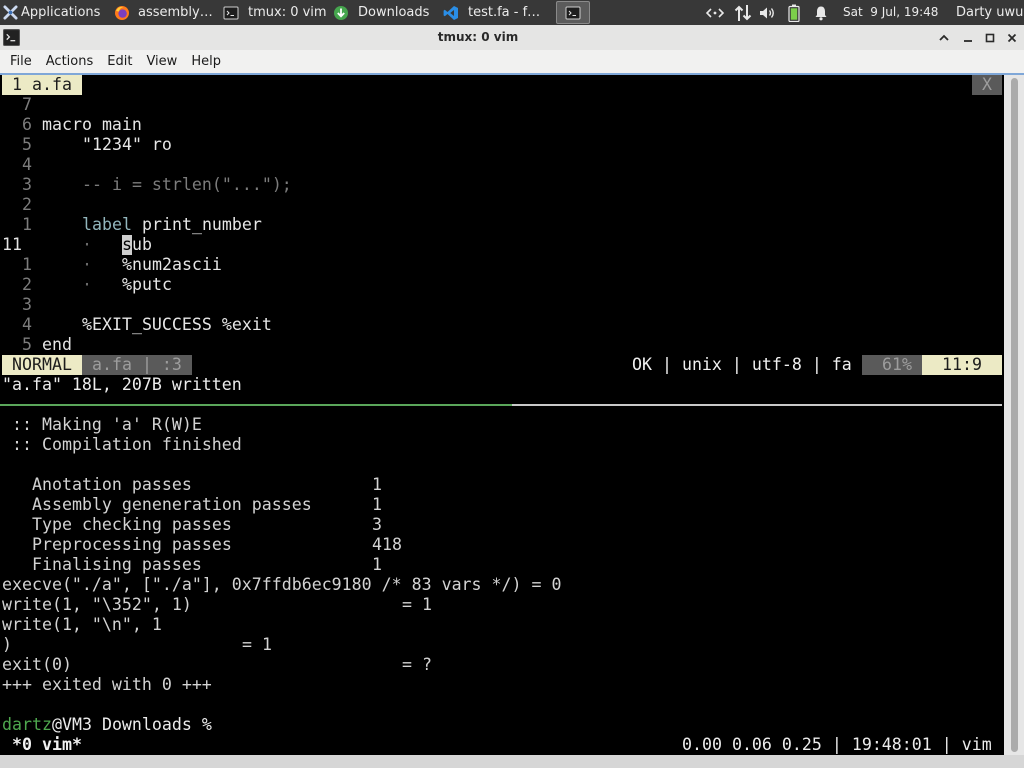 This screenshot has width=1024, height=768. I want to click on pass-count: 1, so click(377, 504).